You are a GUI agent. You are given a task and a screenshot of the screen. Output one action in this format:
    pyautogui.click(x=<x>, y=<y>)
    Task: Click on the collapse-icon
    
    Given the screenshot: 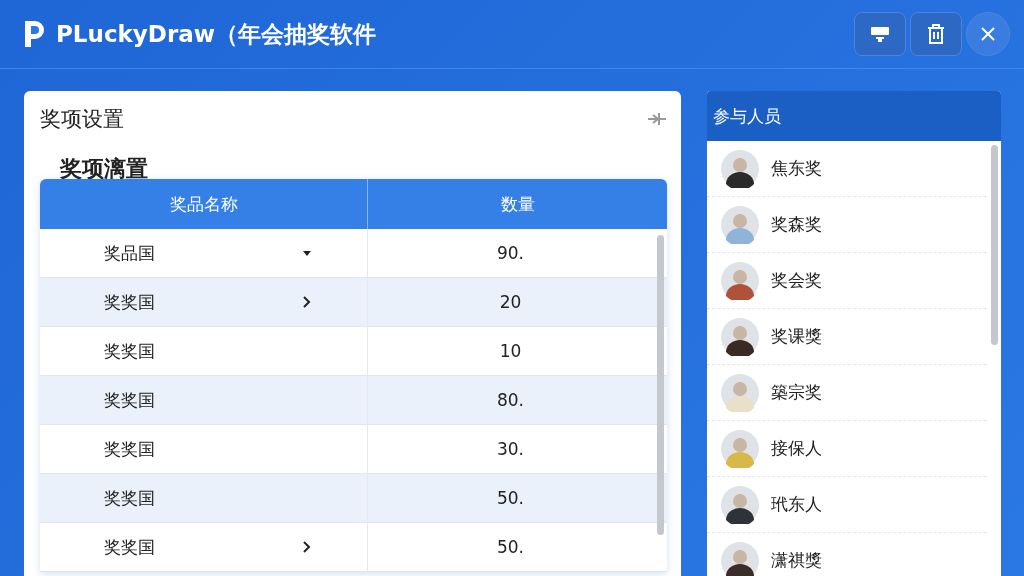 What is the action you would take?
    pyautogui.click(x=657, y=119)
    